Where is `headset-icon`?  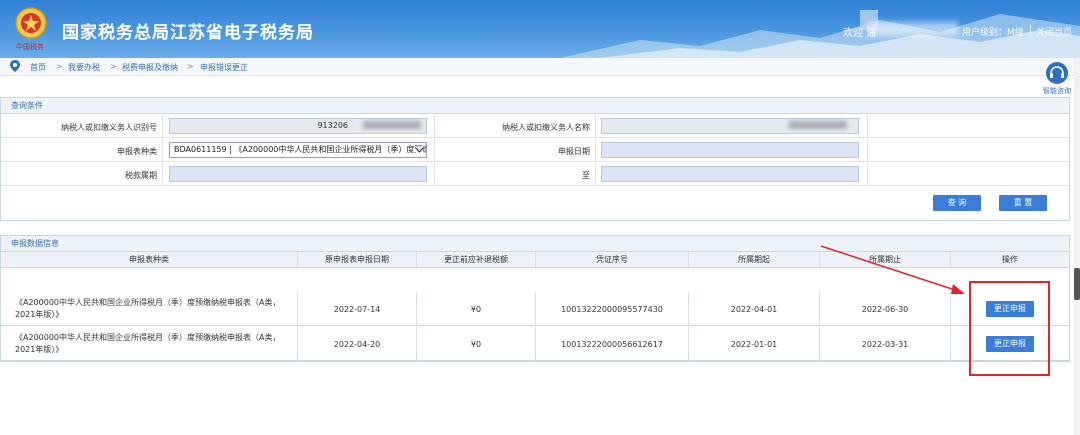 headset-icon is located at coordinates (1057, 73).